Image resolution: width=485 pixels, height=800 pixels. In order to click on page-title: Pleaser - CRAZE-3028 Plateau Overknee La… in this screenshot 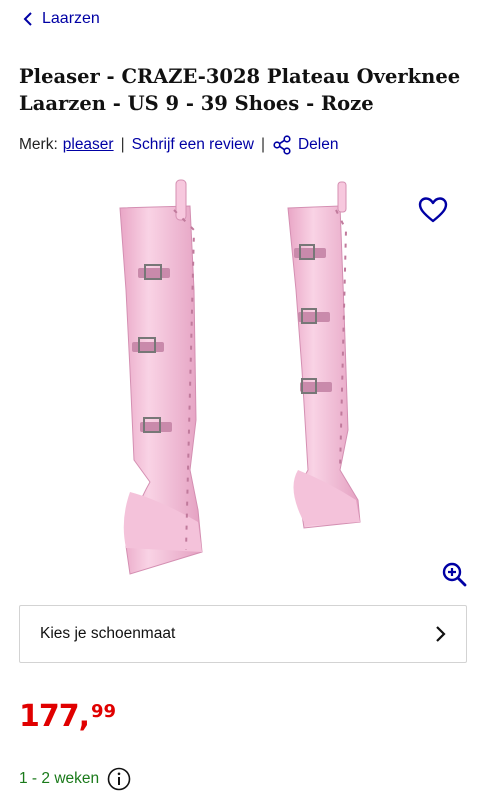, I will do `click(240, 90)`.